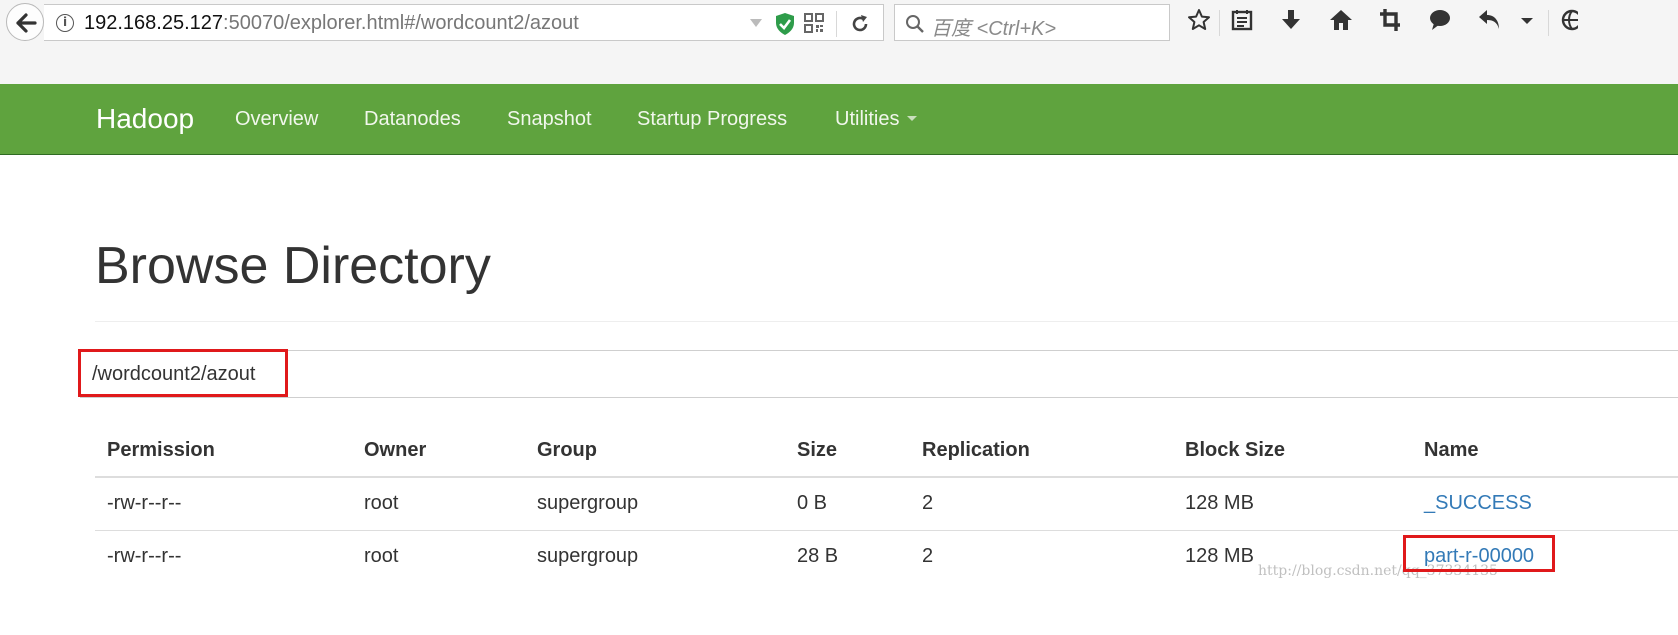 This screenshot has height=635, width=1678. Describe the element at coordinates (860, 24) in the screenshot. I see `reload-icon` at that location.